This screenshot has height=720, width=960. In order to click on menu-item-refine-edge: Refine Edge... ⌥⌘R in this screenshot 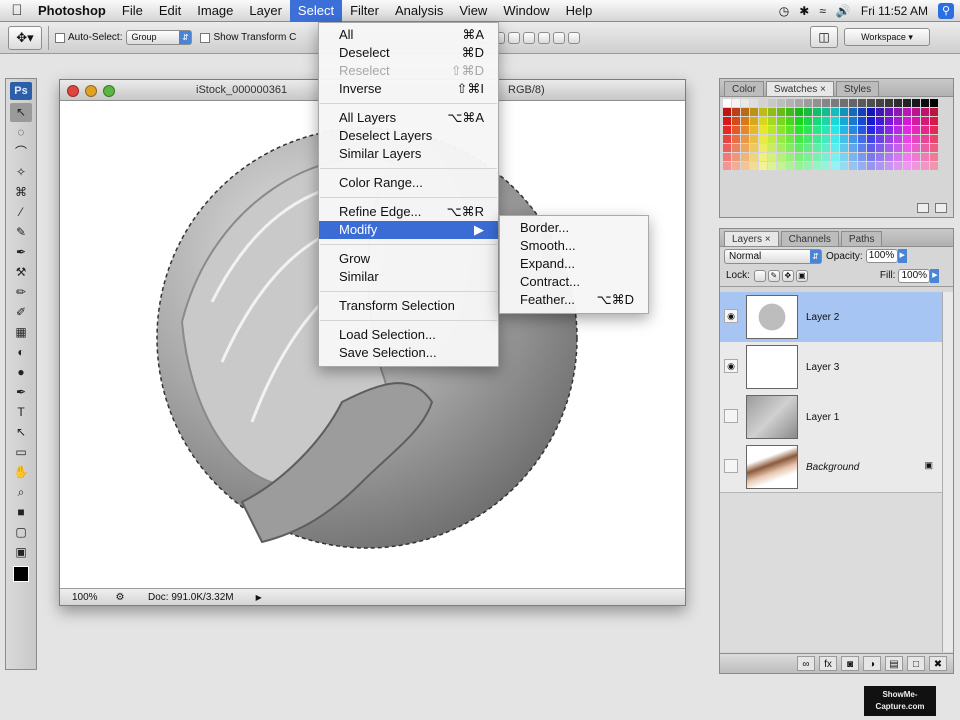, I will do `click(408, 212)`.